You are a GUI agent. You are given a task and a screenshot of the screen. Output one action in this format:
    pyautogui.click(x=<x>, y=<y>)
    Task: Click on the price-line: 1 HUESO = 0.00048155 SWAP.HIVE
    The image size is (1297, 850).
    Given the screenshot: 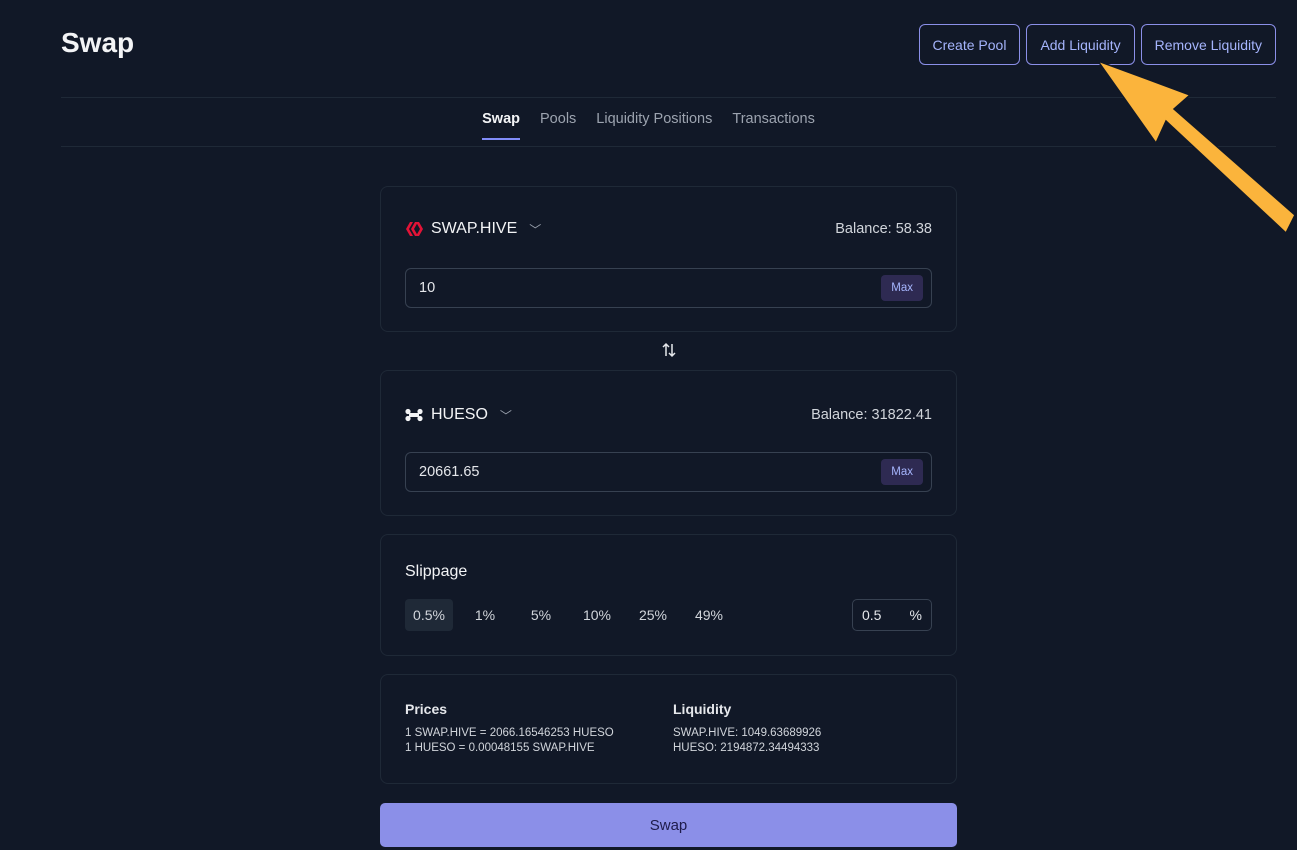 What is the action you would take?
    pyautogui.click(x=500, y=748)
    